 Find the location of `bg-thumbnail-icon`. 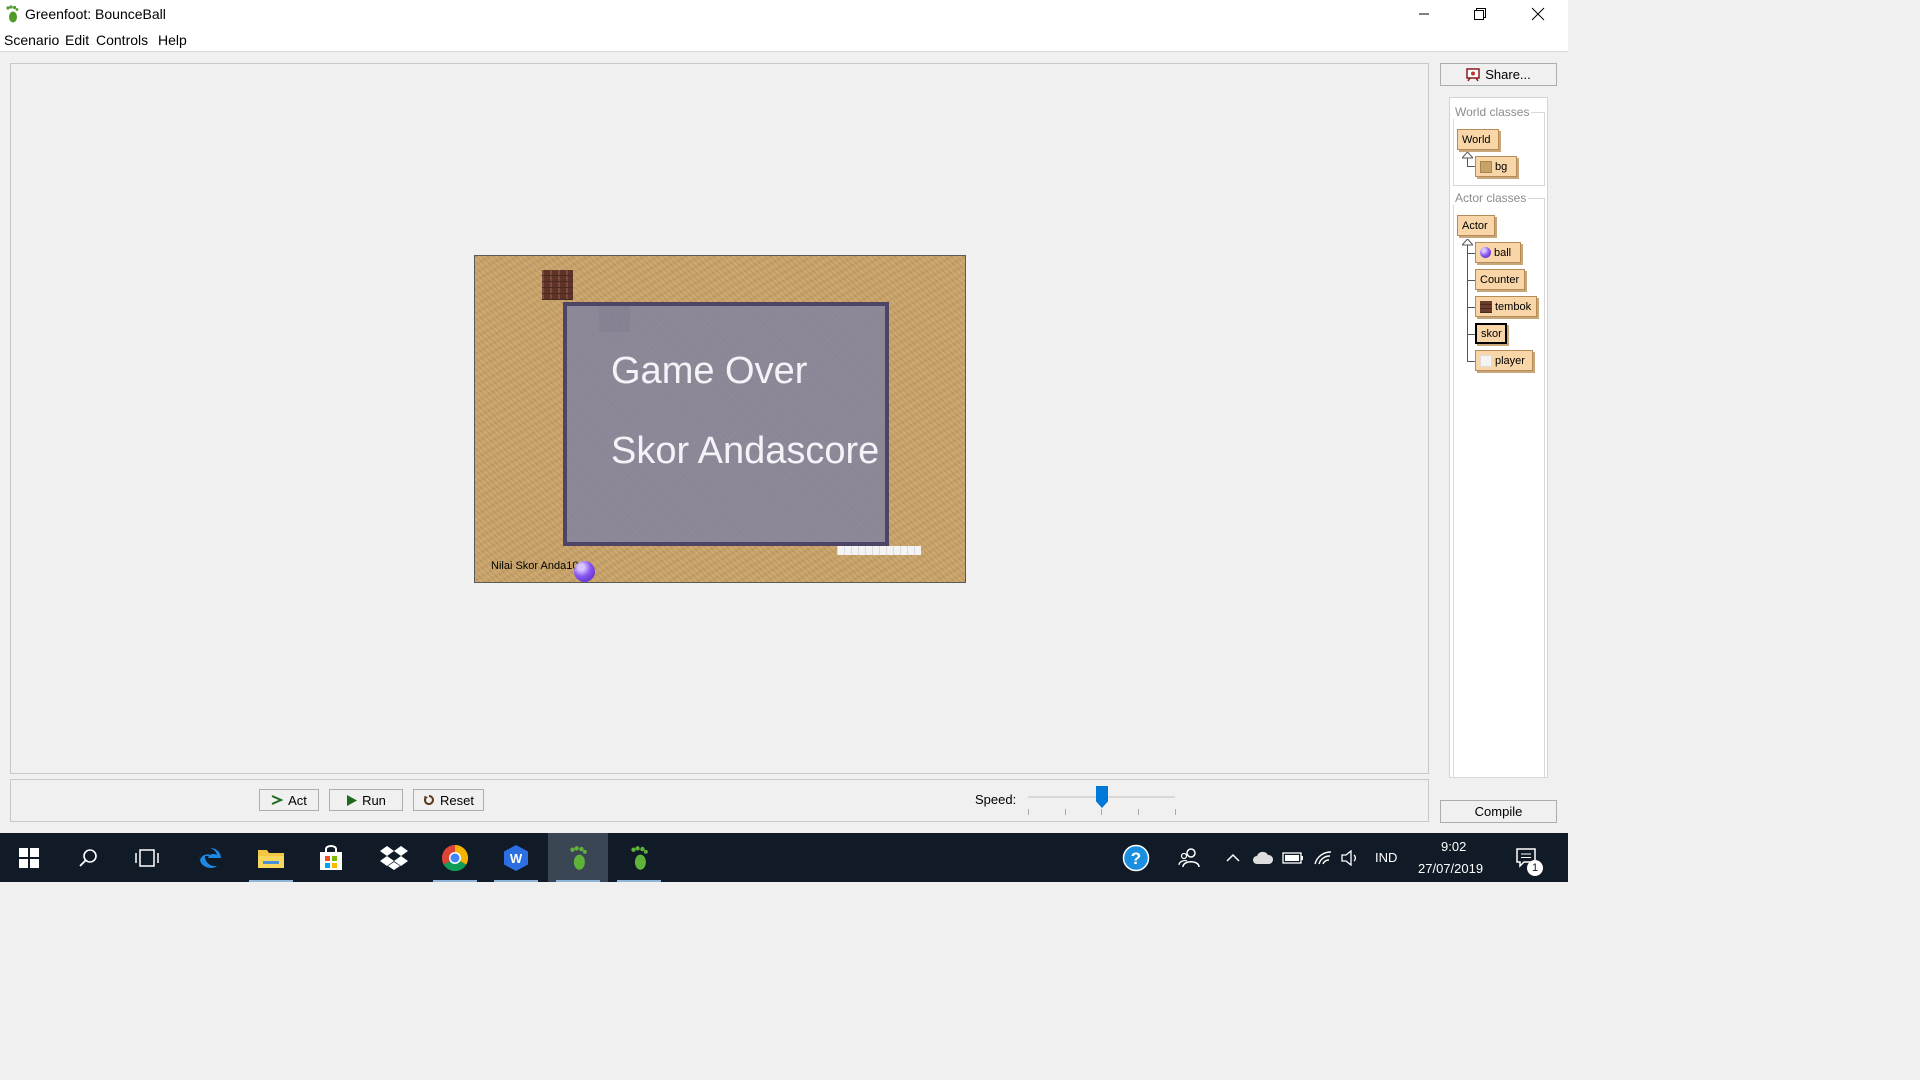

bg-thumbnail-icon is located at coordinates (1486, 166).